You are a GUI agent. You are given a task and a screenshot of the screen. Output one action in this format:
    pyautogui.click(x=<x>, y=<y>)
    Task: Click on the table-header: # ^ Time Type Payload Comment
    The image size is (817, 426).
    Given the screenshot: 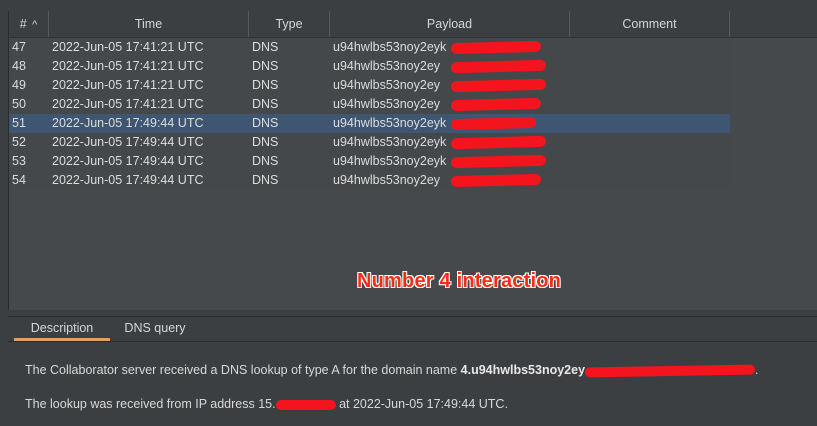 What is the action you would take?
    pyautogui.click(x=369, y=24)
    